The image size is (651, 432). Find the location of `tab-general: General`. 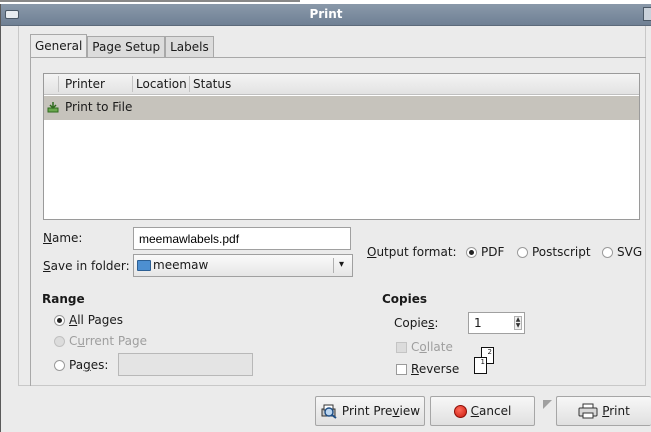

tab-general: General is located at coordinates (59, 46).